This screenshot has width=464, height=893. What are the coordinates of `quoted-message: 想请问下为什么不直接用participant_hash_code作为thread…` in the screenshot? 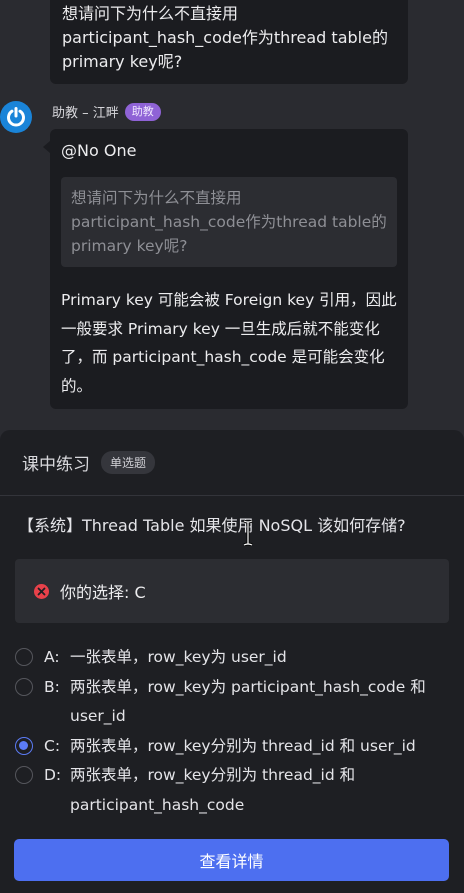 It's located at (229, 222).